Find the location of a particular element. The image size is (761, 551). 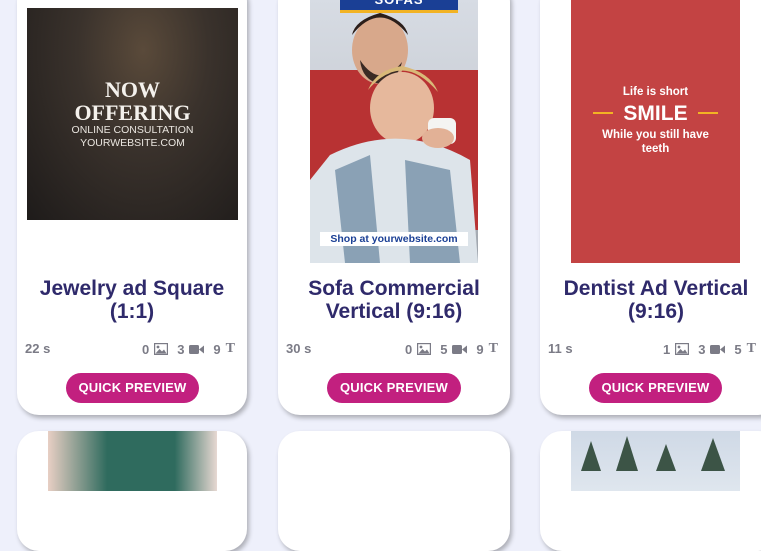

duration-label: 30 s is located at coordinates (299, 348).